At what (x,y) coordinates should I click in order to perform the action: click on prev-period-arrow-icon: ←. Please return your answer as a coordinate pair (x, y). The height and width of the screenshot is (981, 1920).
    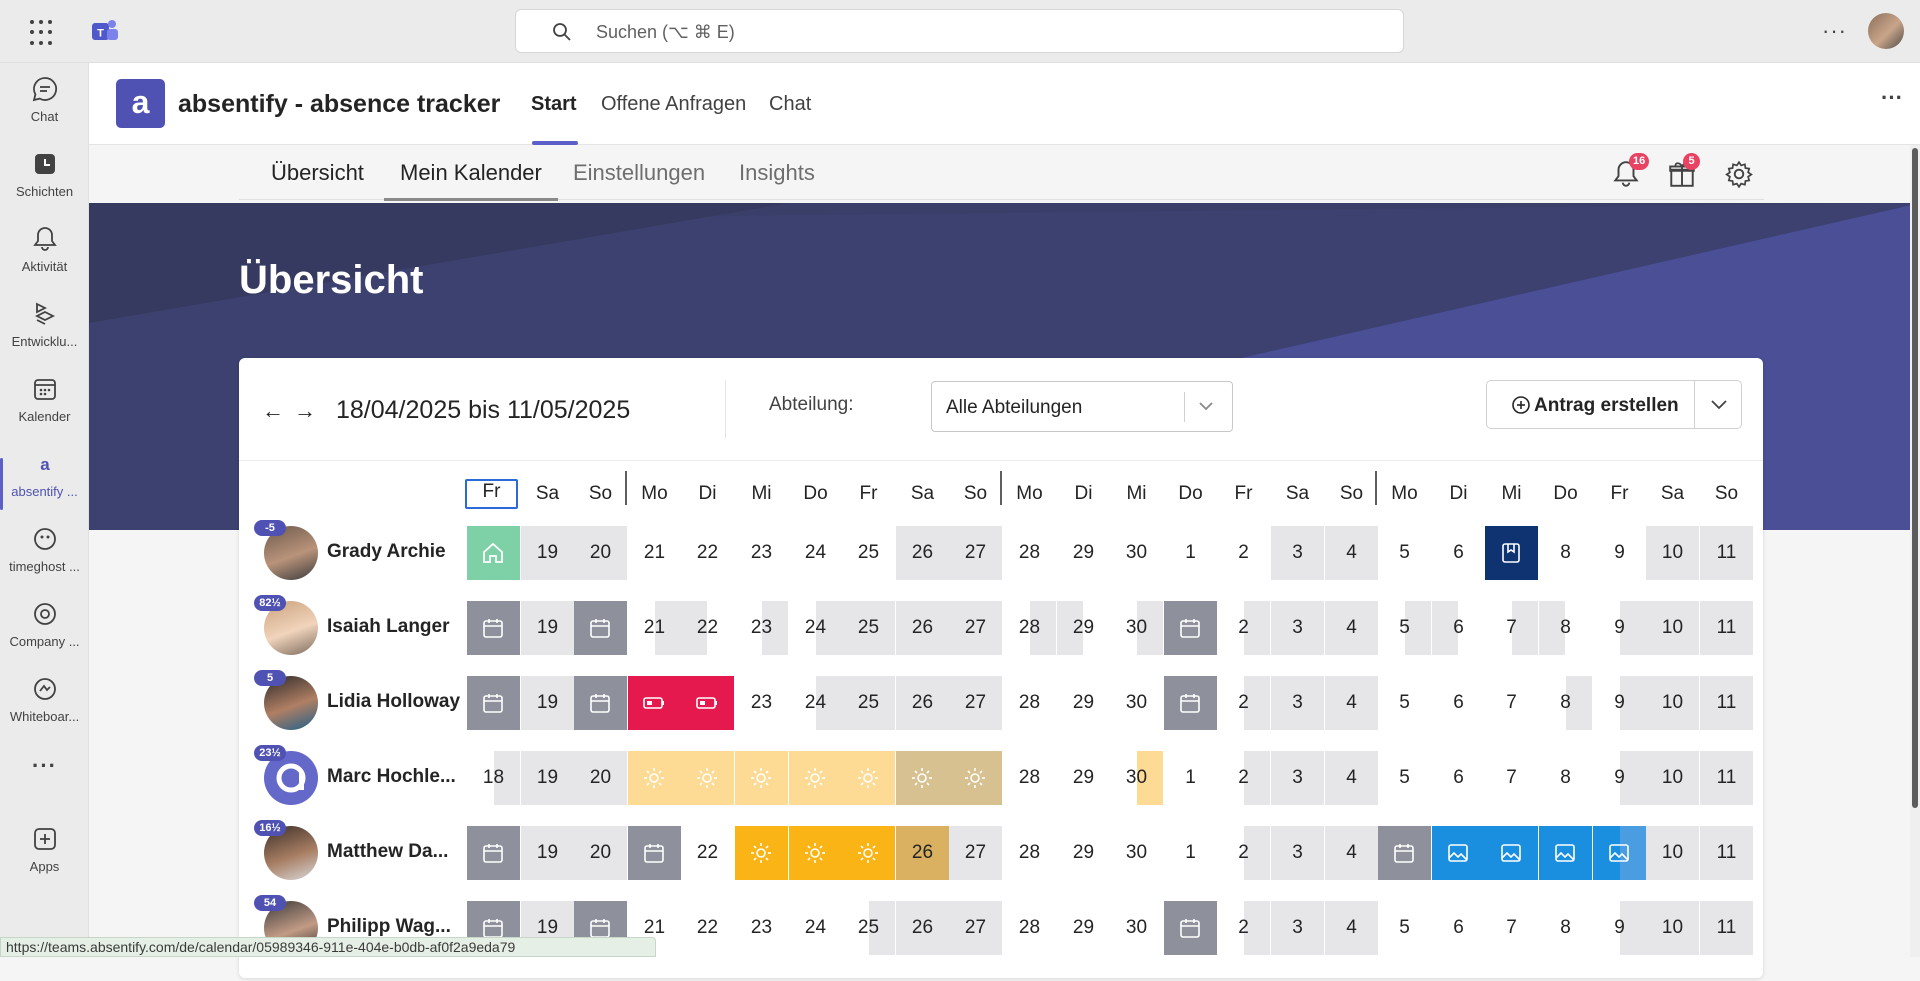
    Looking at the image, I should click on (273, 411).